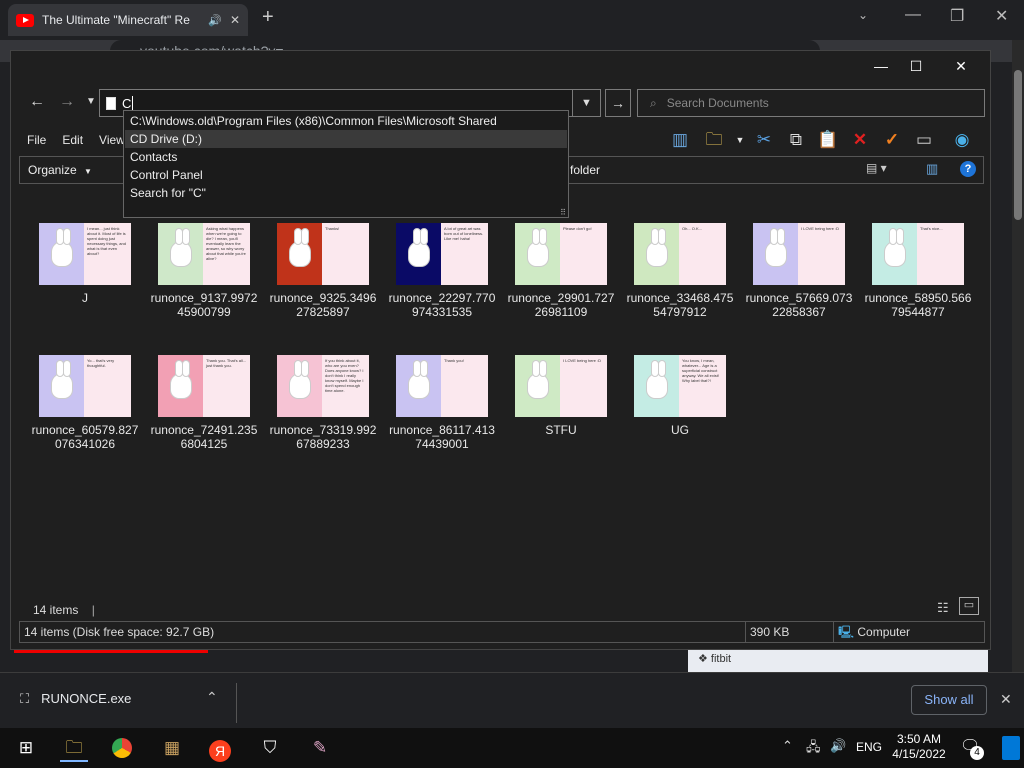 The width and height of the screenshot is (1024, 768). Describe the element at coordinates (962, 140) in the screenshot. I see `globe-icon: ◉` at that location.